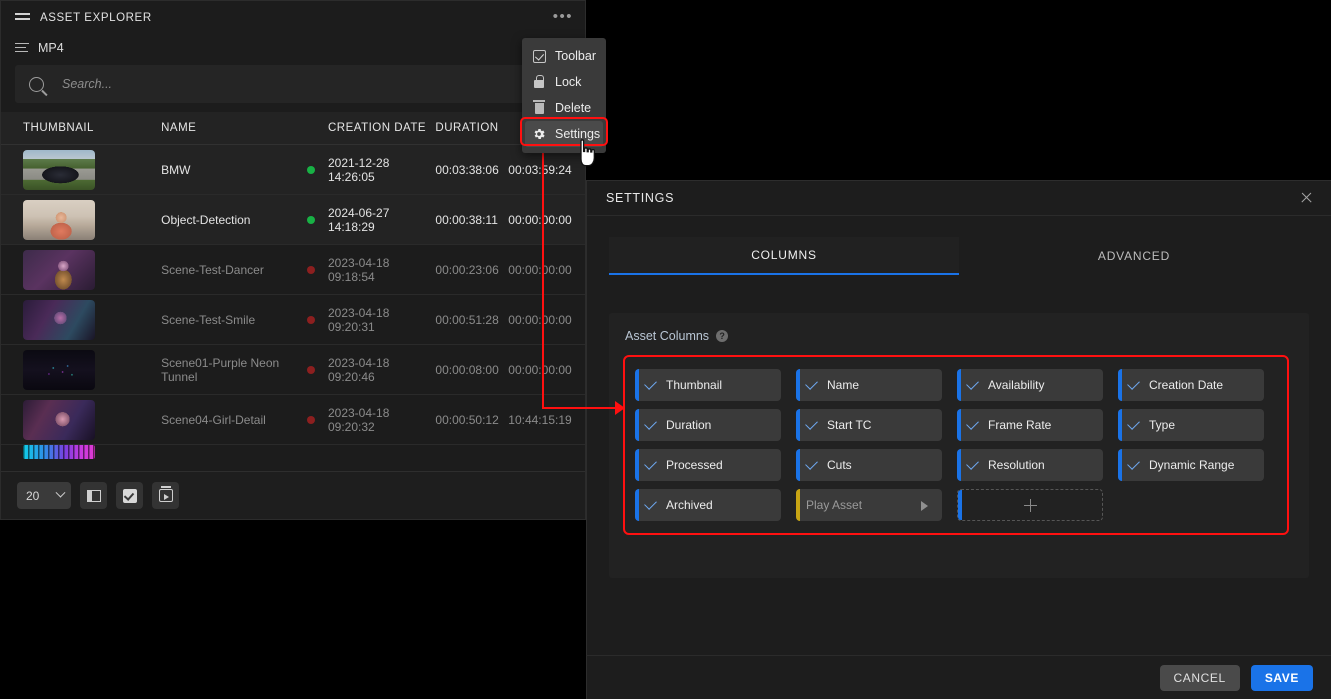 This screenshot has height=699, width=1331. I want to click on trash-icon, so click(539, 107).